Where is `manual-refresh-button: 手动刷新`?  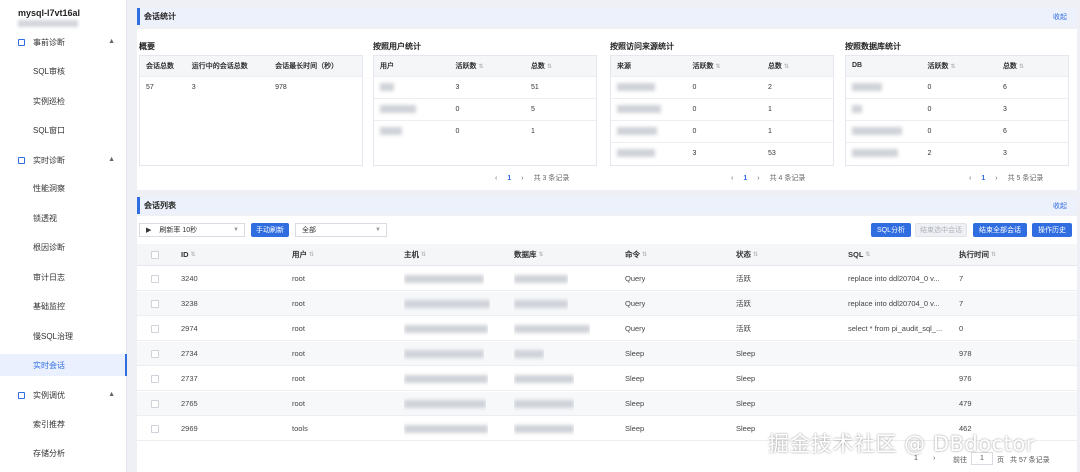 manual-refresh-button: 手动刷新 is located at coordinates (270, 230).